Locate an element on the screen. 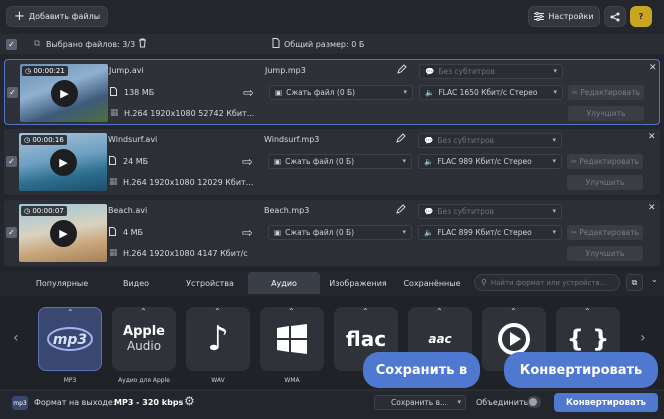 The width and height of the screenshot is (664, 419). svg-text: mp3 is located at coordinates (70, 340).